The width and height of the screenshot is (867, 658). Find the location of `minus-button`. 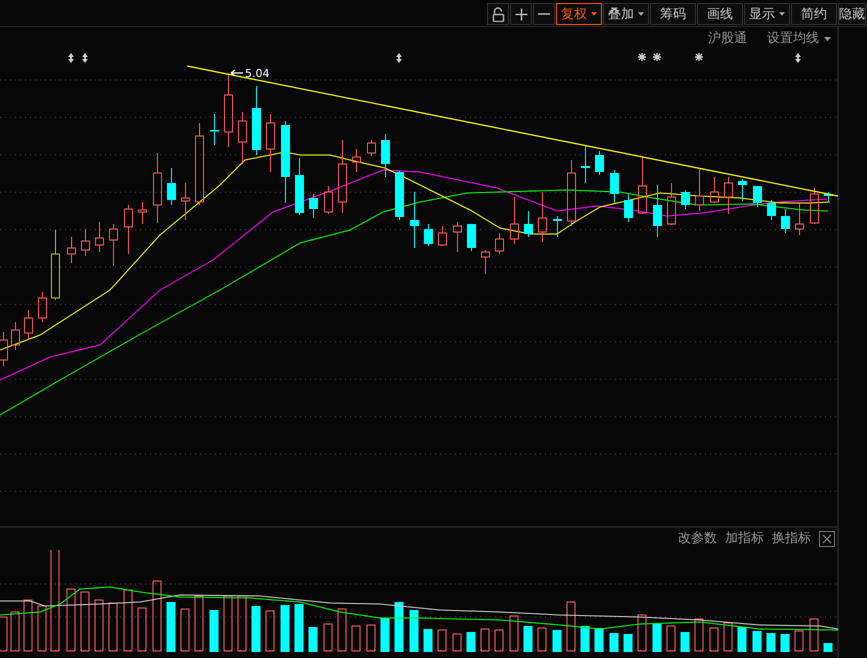

minus-button is located at coordinates (544, 14).